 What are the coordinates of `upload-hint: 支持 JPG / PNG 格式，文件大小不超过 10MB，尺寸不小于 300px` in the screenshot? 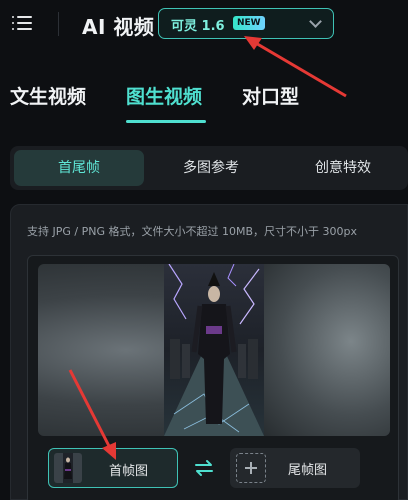 It's located at (192, 231).